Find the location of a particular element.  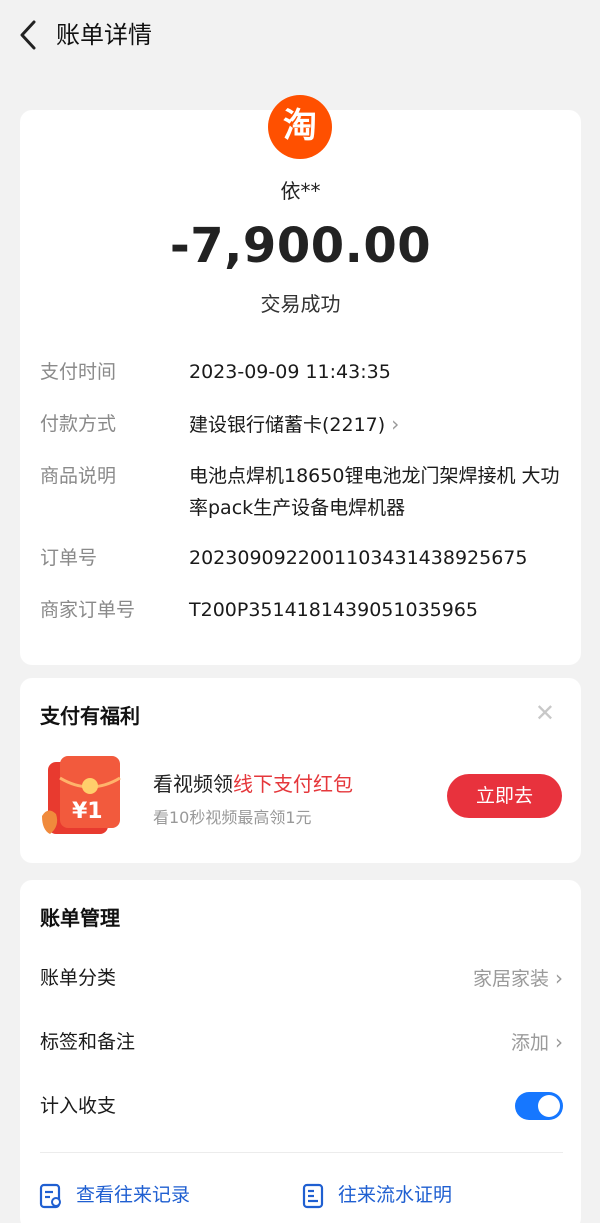

offer-prefix: 看视频领 is located at coordinates (193, 784).